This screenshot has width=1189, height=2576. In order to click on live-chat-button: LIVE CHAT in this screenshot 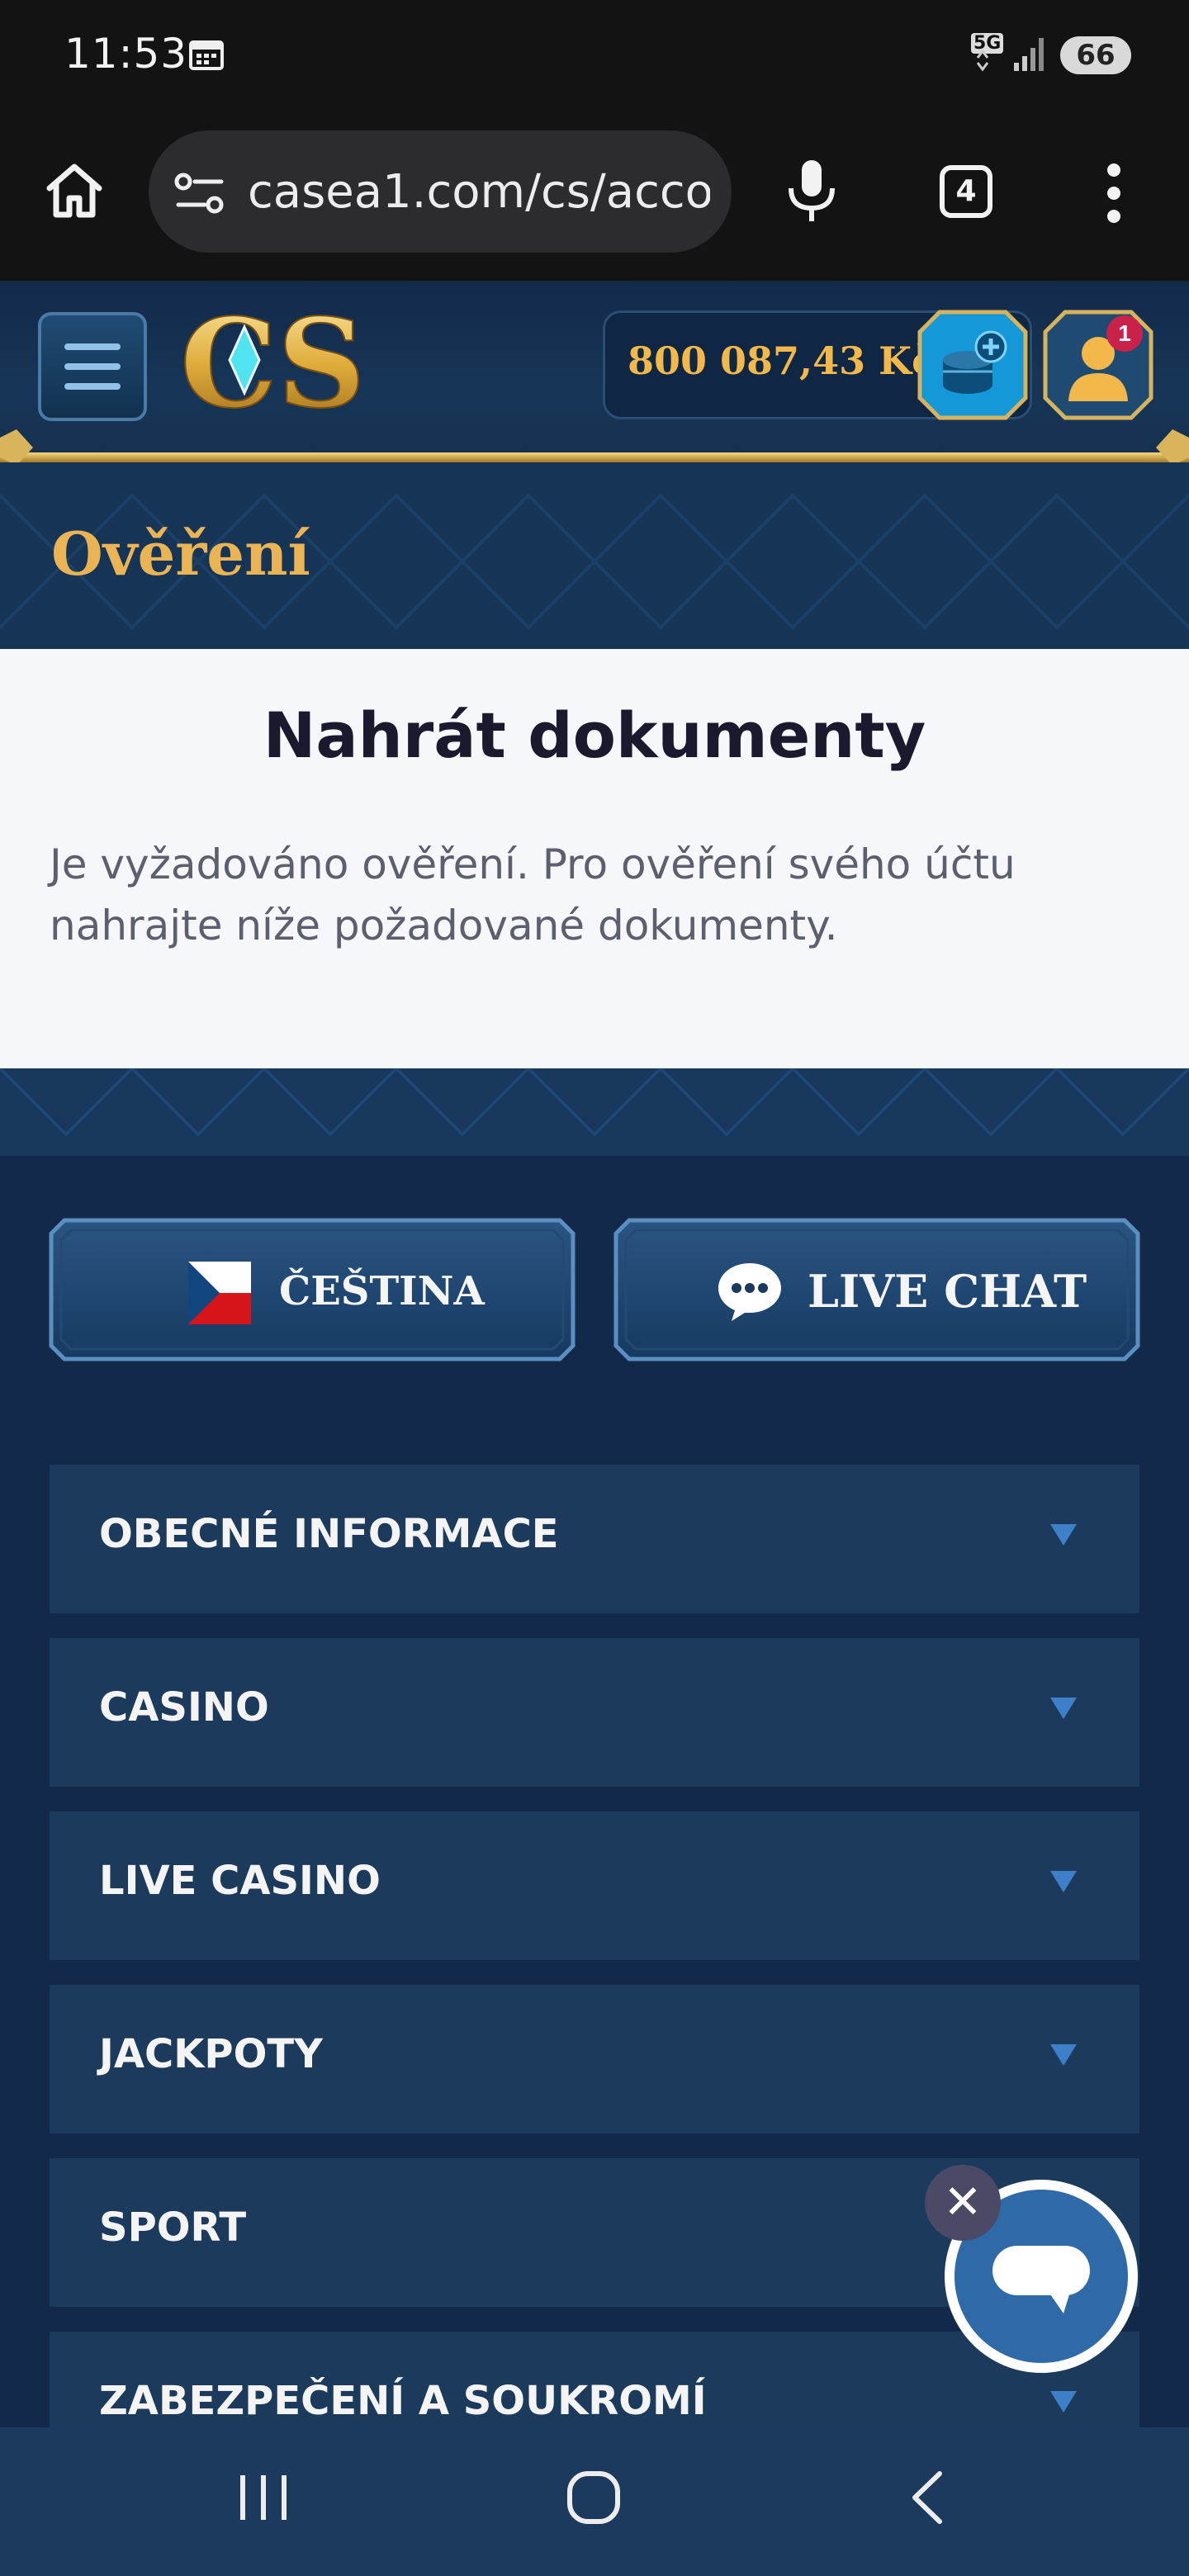, I will do `click(877, 1289)`.